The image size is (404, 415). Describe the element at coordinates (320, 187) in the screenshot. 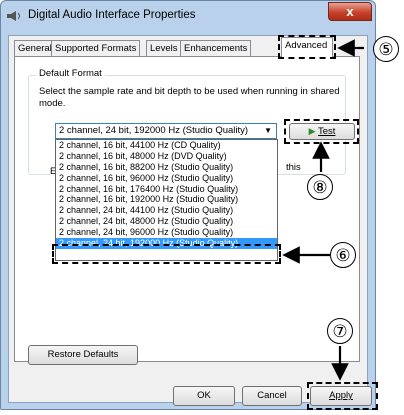

I see `callout-8: ⑧` at that location.